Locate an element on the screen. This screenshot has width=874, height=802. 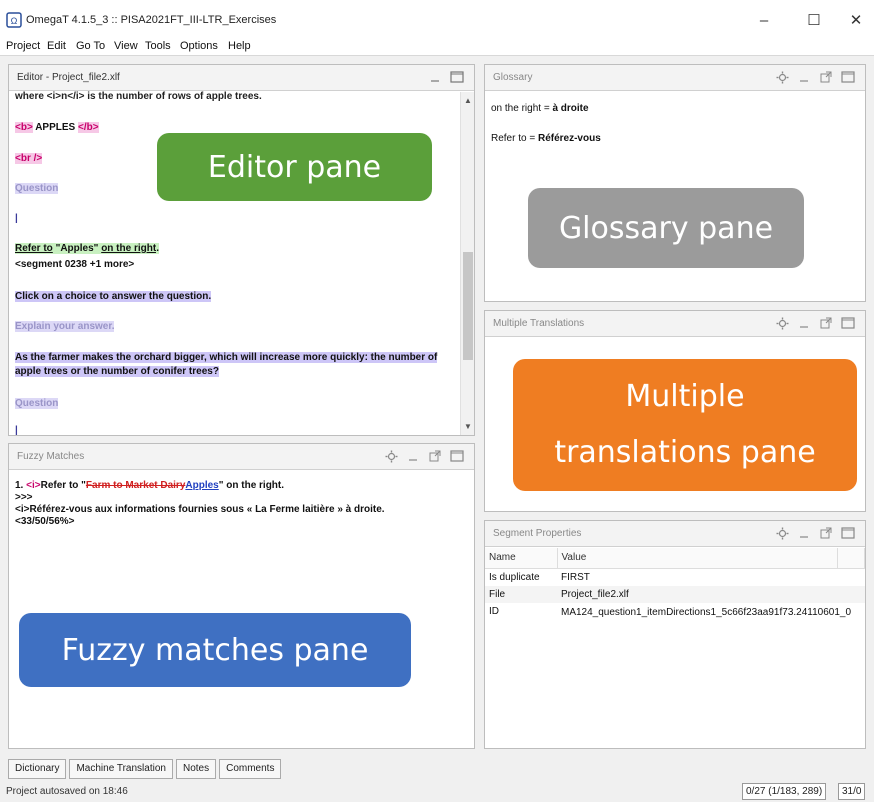
column-header-empty is located at coordinates (851, 558).